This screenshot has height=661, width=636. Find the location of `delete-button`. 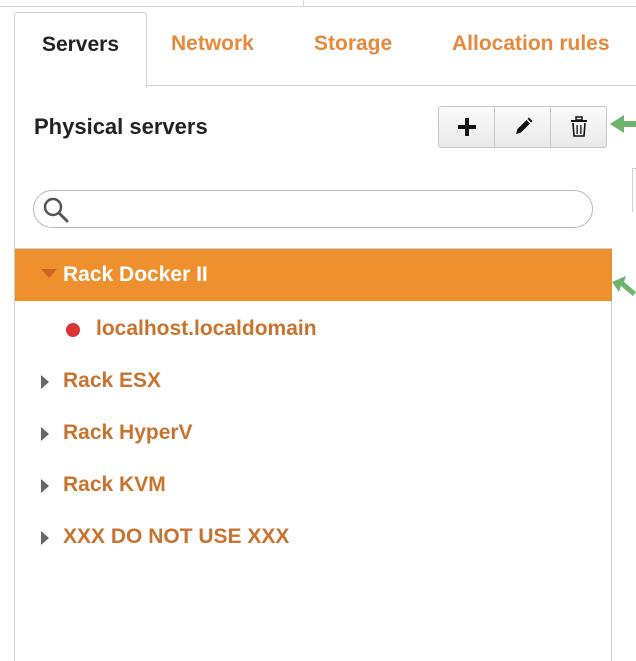

delete-button is located at coordinates (578, 127).